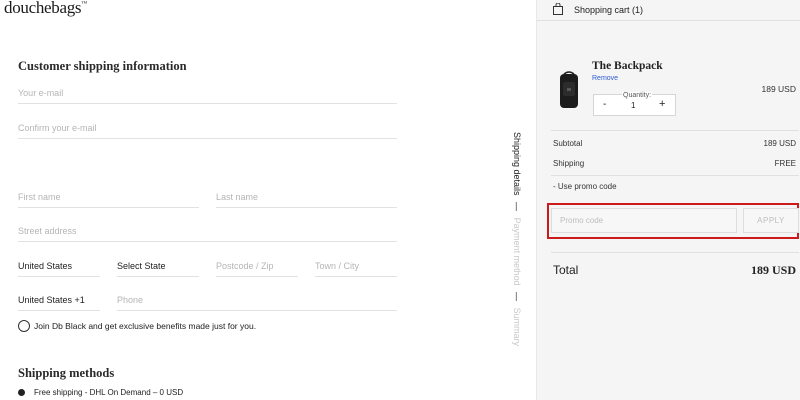 The width and height of the screenshot is (800, 400). I want to click on shipping-methods-heading: Shipping methods, so click(66, 373).